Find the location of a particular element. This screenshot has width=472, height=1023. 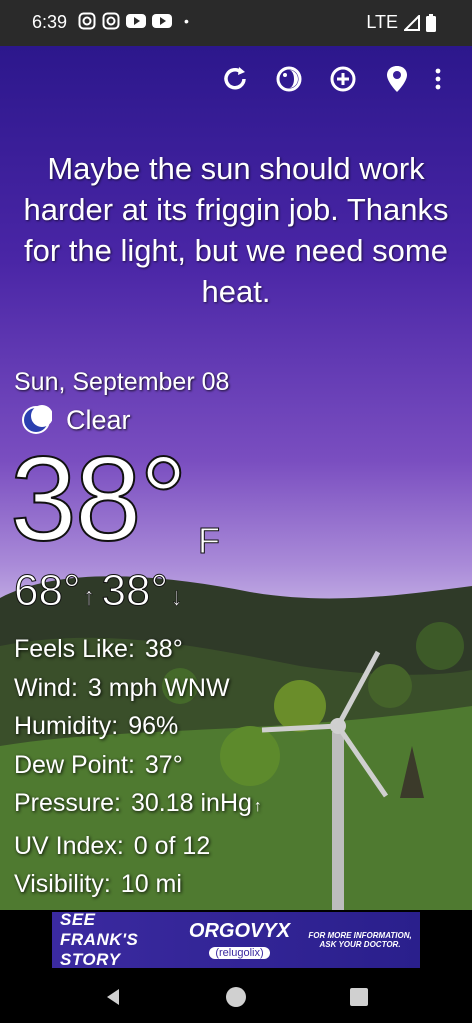

recents-icon is located at coordinates (359, 997).